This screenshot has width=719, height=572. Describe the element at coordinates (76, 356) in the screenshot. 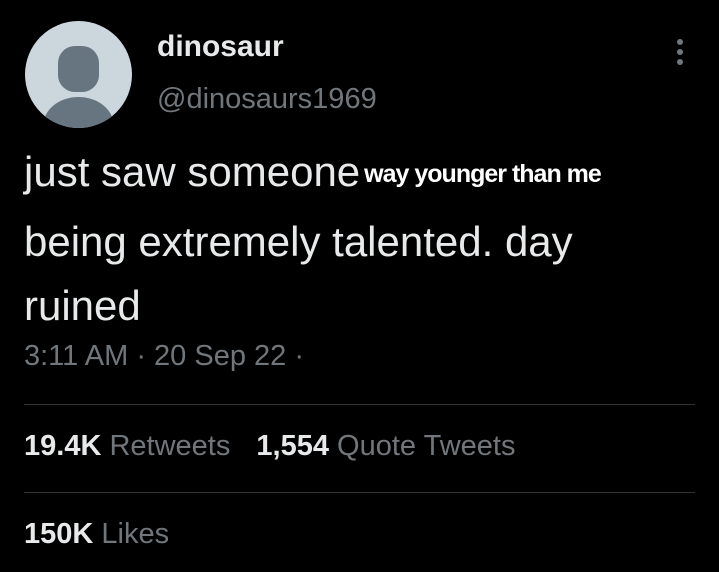

I see `tweet-time: 3:11 AM` at that location.